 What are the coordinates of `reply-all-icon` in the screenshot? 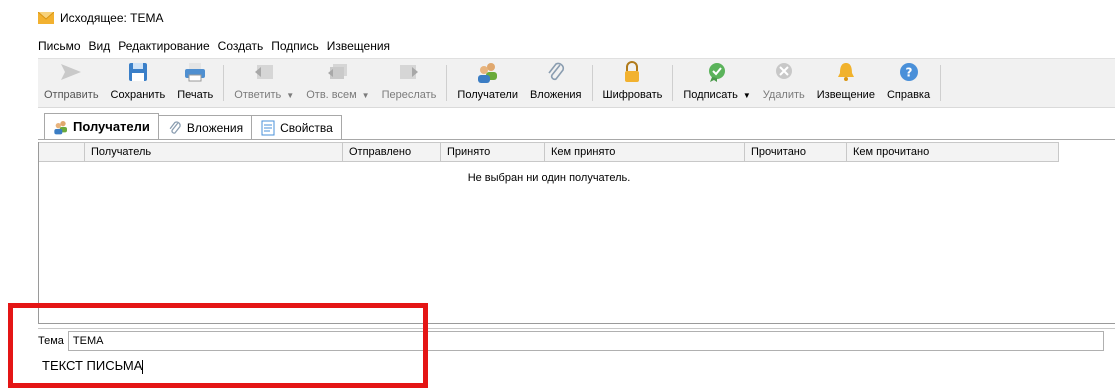 It's located at (338, 72).